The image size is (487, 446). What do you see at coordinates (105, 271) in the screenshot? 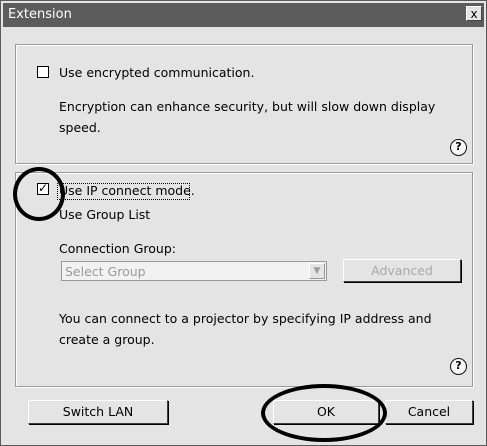
I see `select-placeholder: Select Group` at bounding box center [105, 271].